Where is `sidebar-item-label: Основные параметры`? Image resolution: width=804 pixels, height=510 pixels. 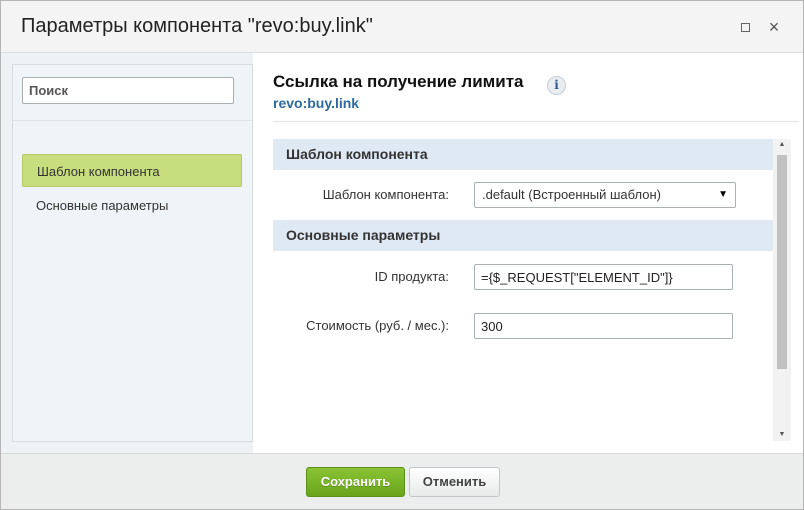 sidebar-item-label: Основные параметры is located at coordinates (102, 205).